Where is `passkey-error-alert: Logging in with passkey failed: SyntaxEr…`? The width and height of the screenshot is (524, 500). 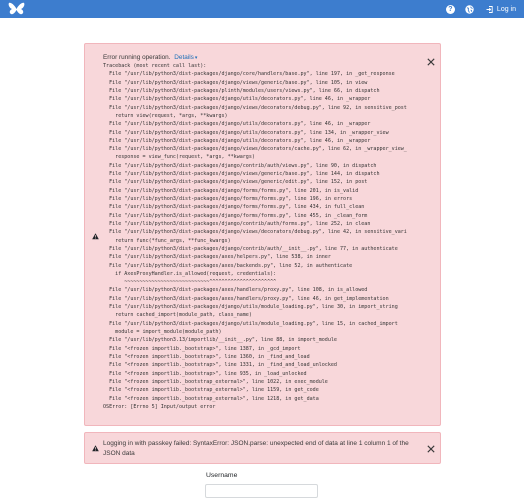 passkey-error-alert: Logging in with passkey failed: SyntaxEr… is located at coordinates (262, 448).